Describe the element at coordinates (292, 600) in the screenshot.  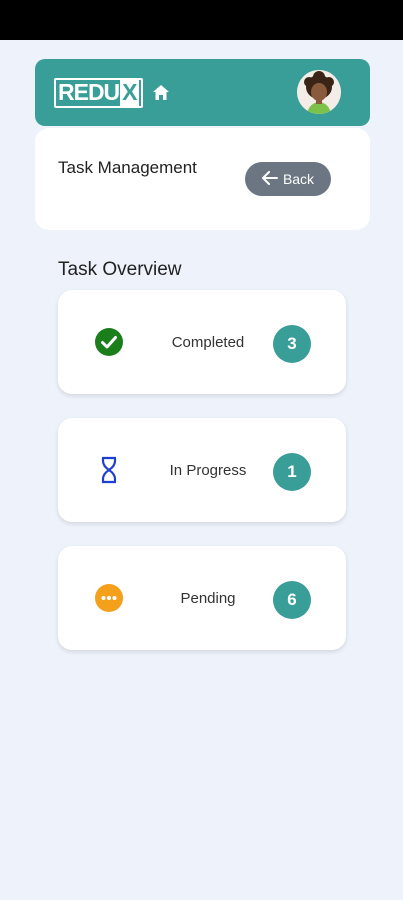
I see `count-badge: 6` at that location.